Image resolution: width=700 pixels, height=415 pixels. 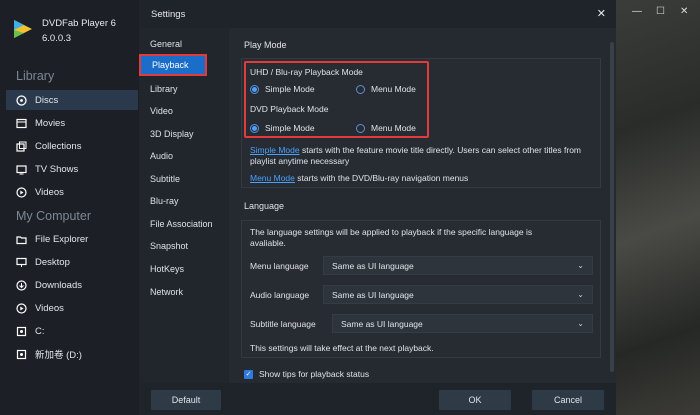 I want to click on uhd-menu-mode-radio: Menu Mode, so click(x=386, y=89).